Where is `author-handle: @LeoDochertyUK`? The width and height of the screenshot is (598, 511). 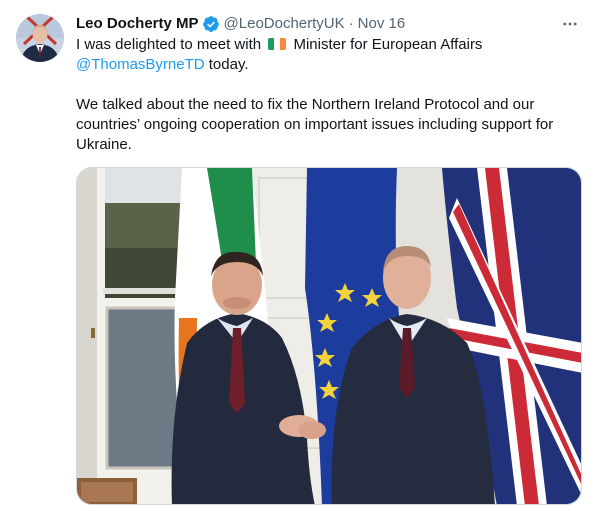
author-handle: @LeoDochertyUK is located at coordinates (284, 24).